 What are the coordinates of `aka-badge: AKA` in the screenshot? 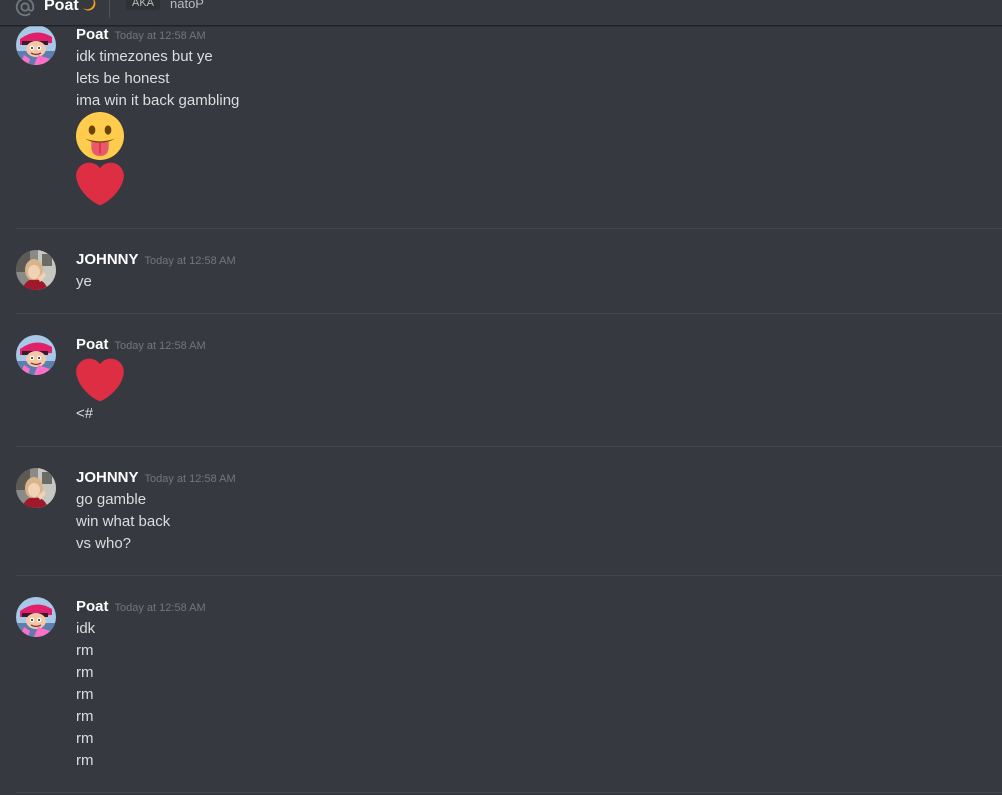 It's located at (143, 5).